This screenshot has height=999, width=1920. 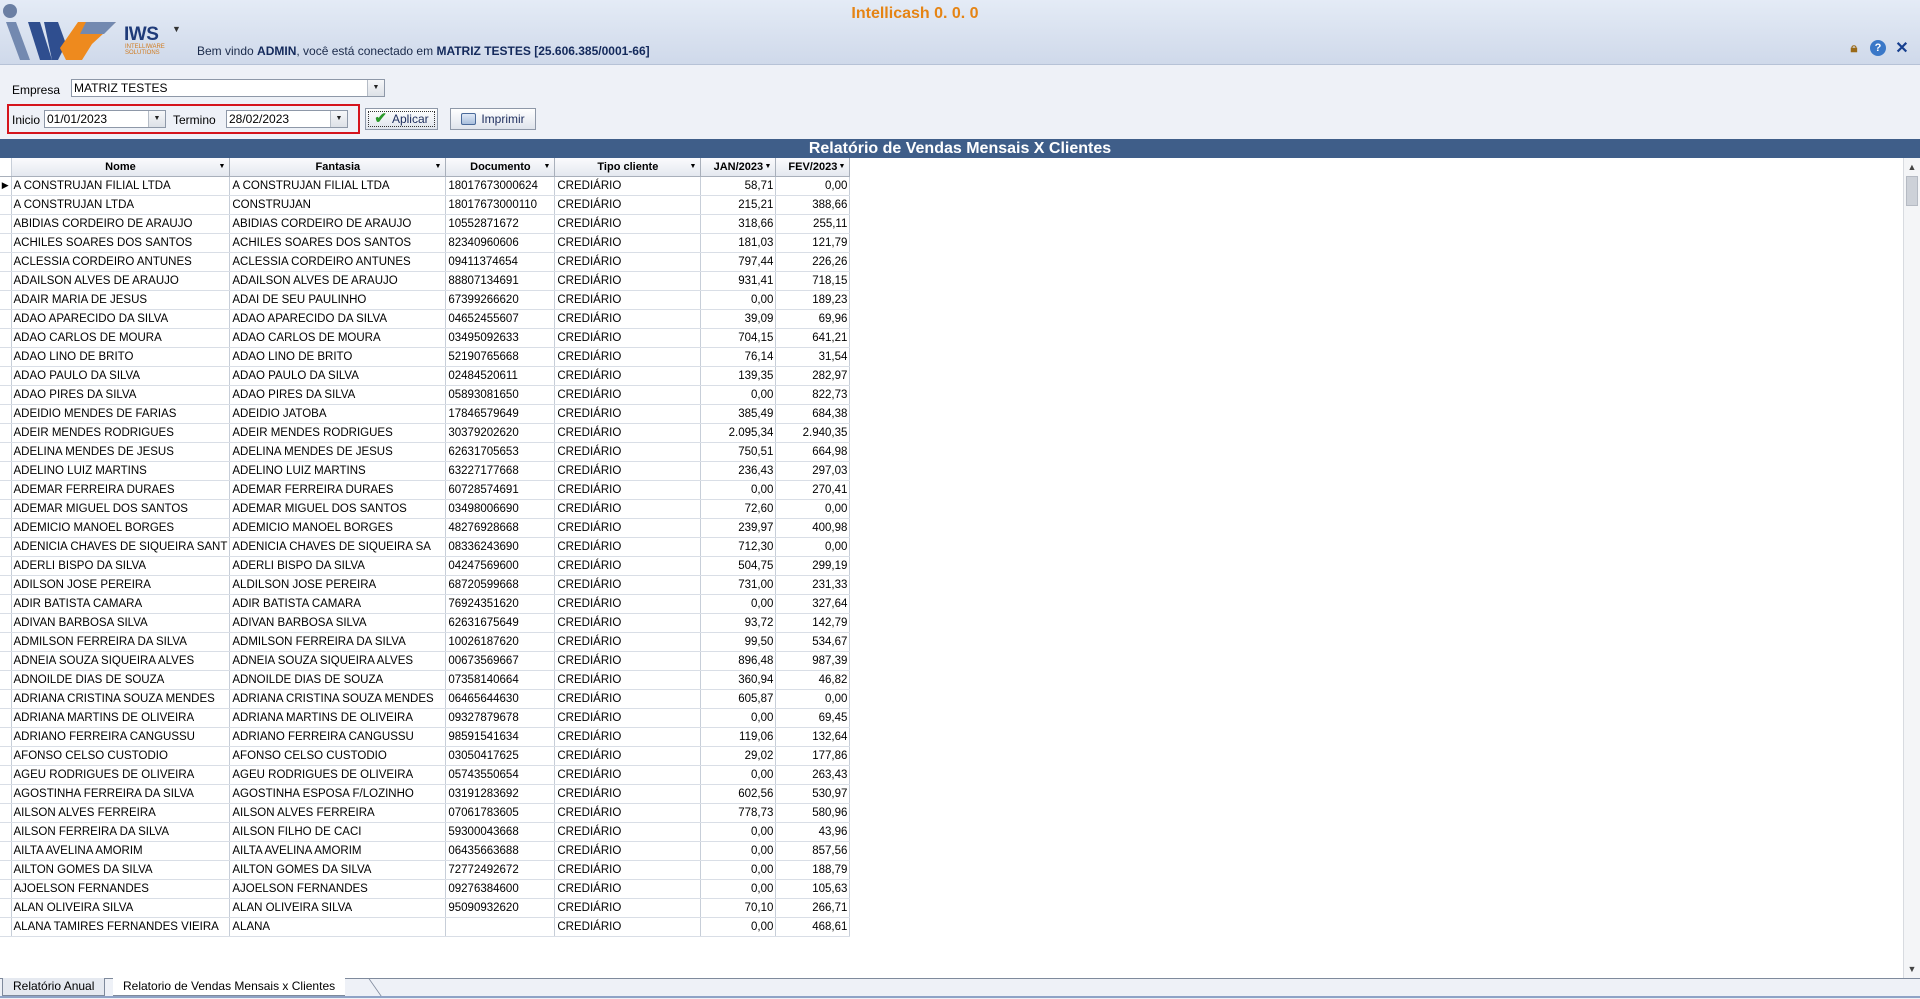 What do you see at coordinates (813, 262) in the screenshot?
I see `cell-fev-2023: 226,26` at bounding box center [813, 262].